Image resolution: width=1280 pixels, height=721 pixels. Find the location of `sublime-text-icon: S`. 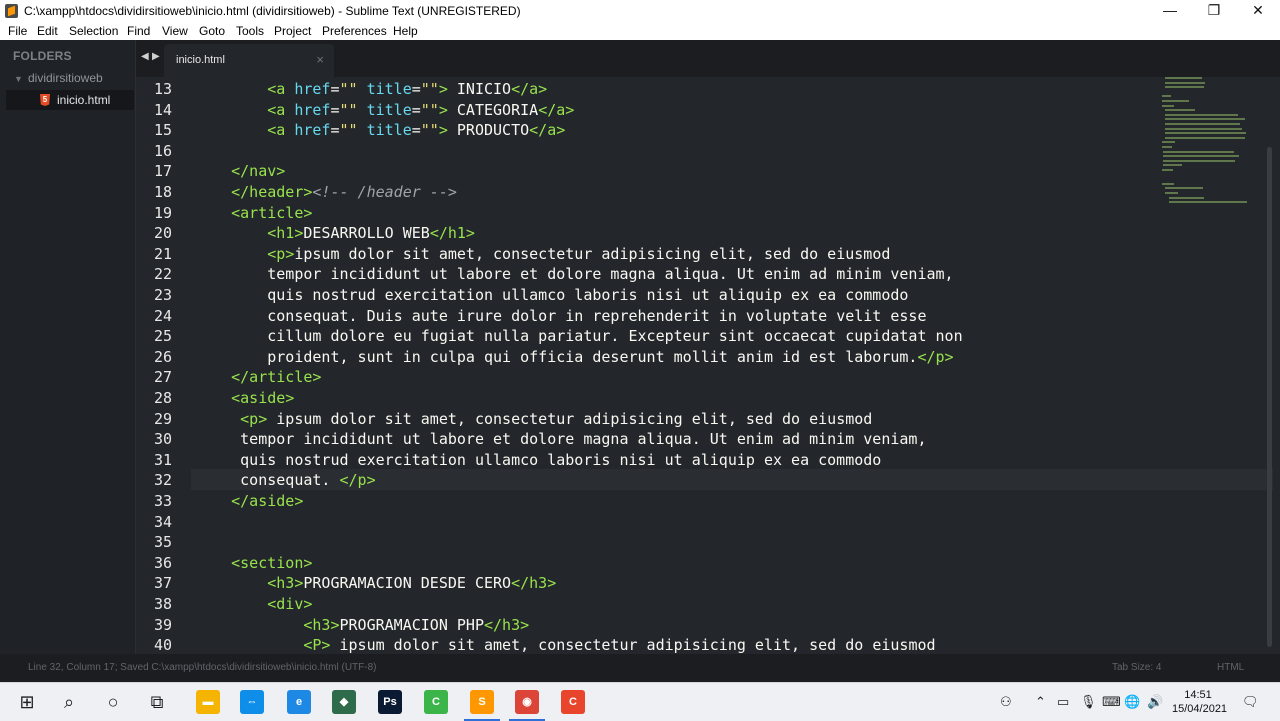

sublime-text-icon: S is located at coordinates (482, 705).